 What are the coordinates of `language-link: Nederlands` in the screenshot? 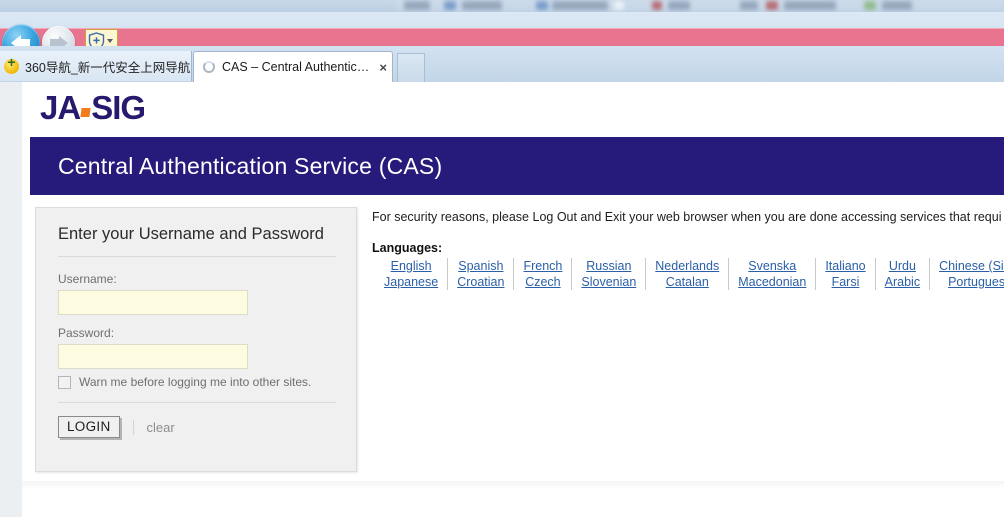 It's located at (687, 266).